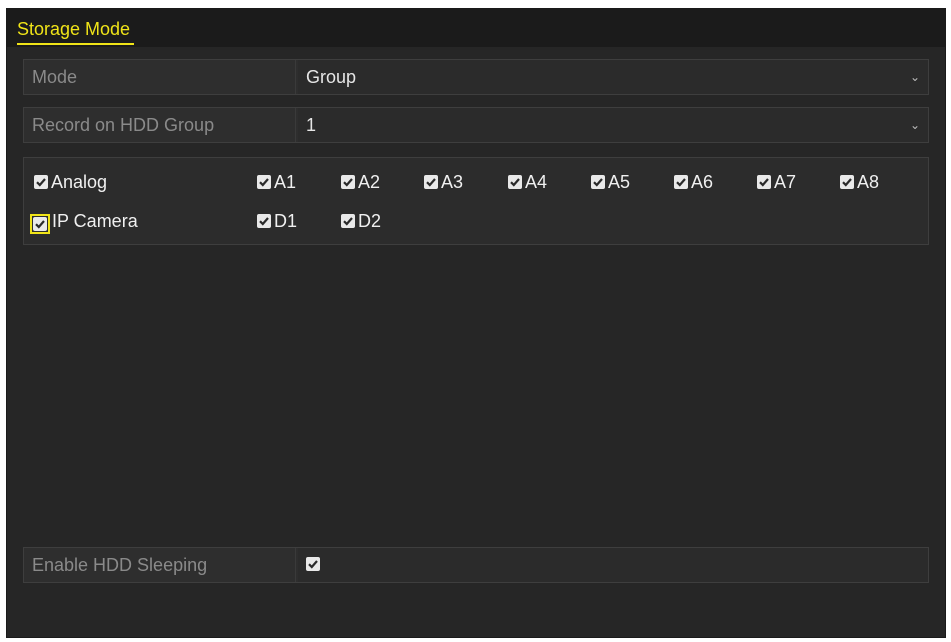 Image resolution: width=951 pixels, height=642 pixels. Describe the element at coordinates (160, 77) in the screenshot. I see `mode-label: Mode` at that location.